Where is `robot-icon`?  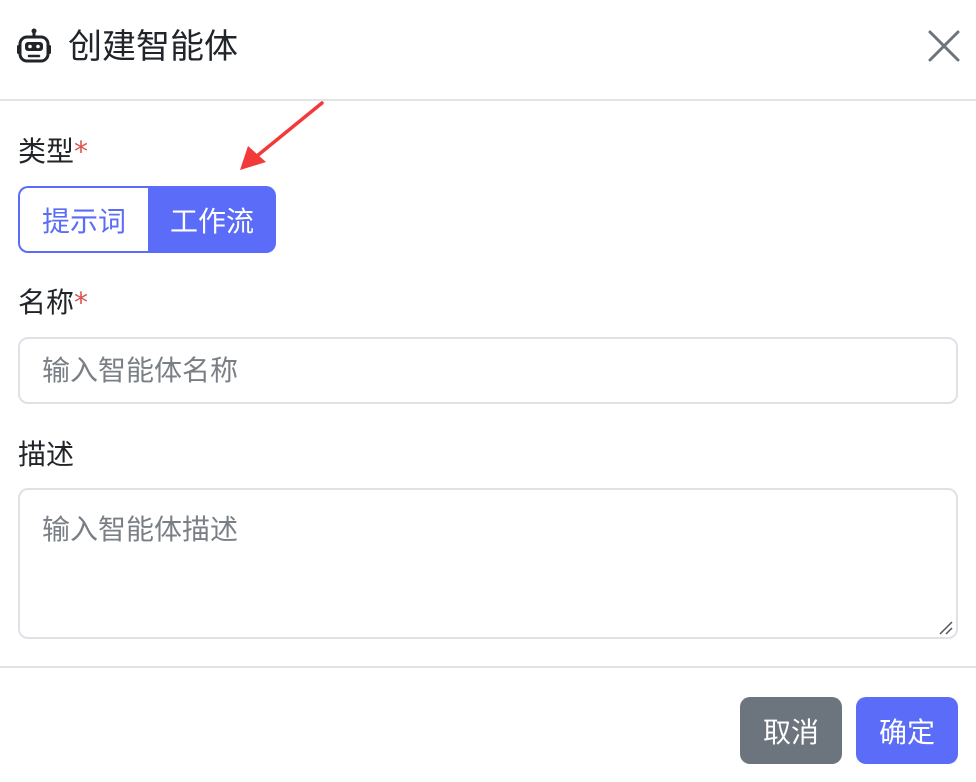 robot-icon is located at coordinates (34, 45).